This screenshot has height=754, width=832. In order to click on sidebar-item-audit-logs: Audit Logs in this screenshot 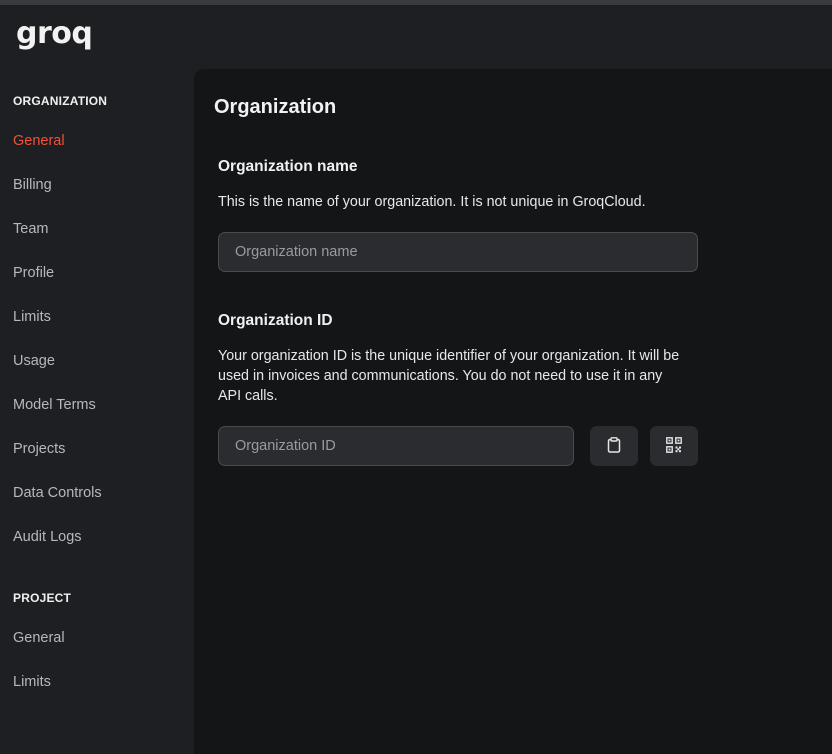, I will do `click(47, 537)`.